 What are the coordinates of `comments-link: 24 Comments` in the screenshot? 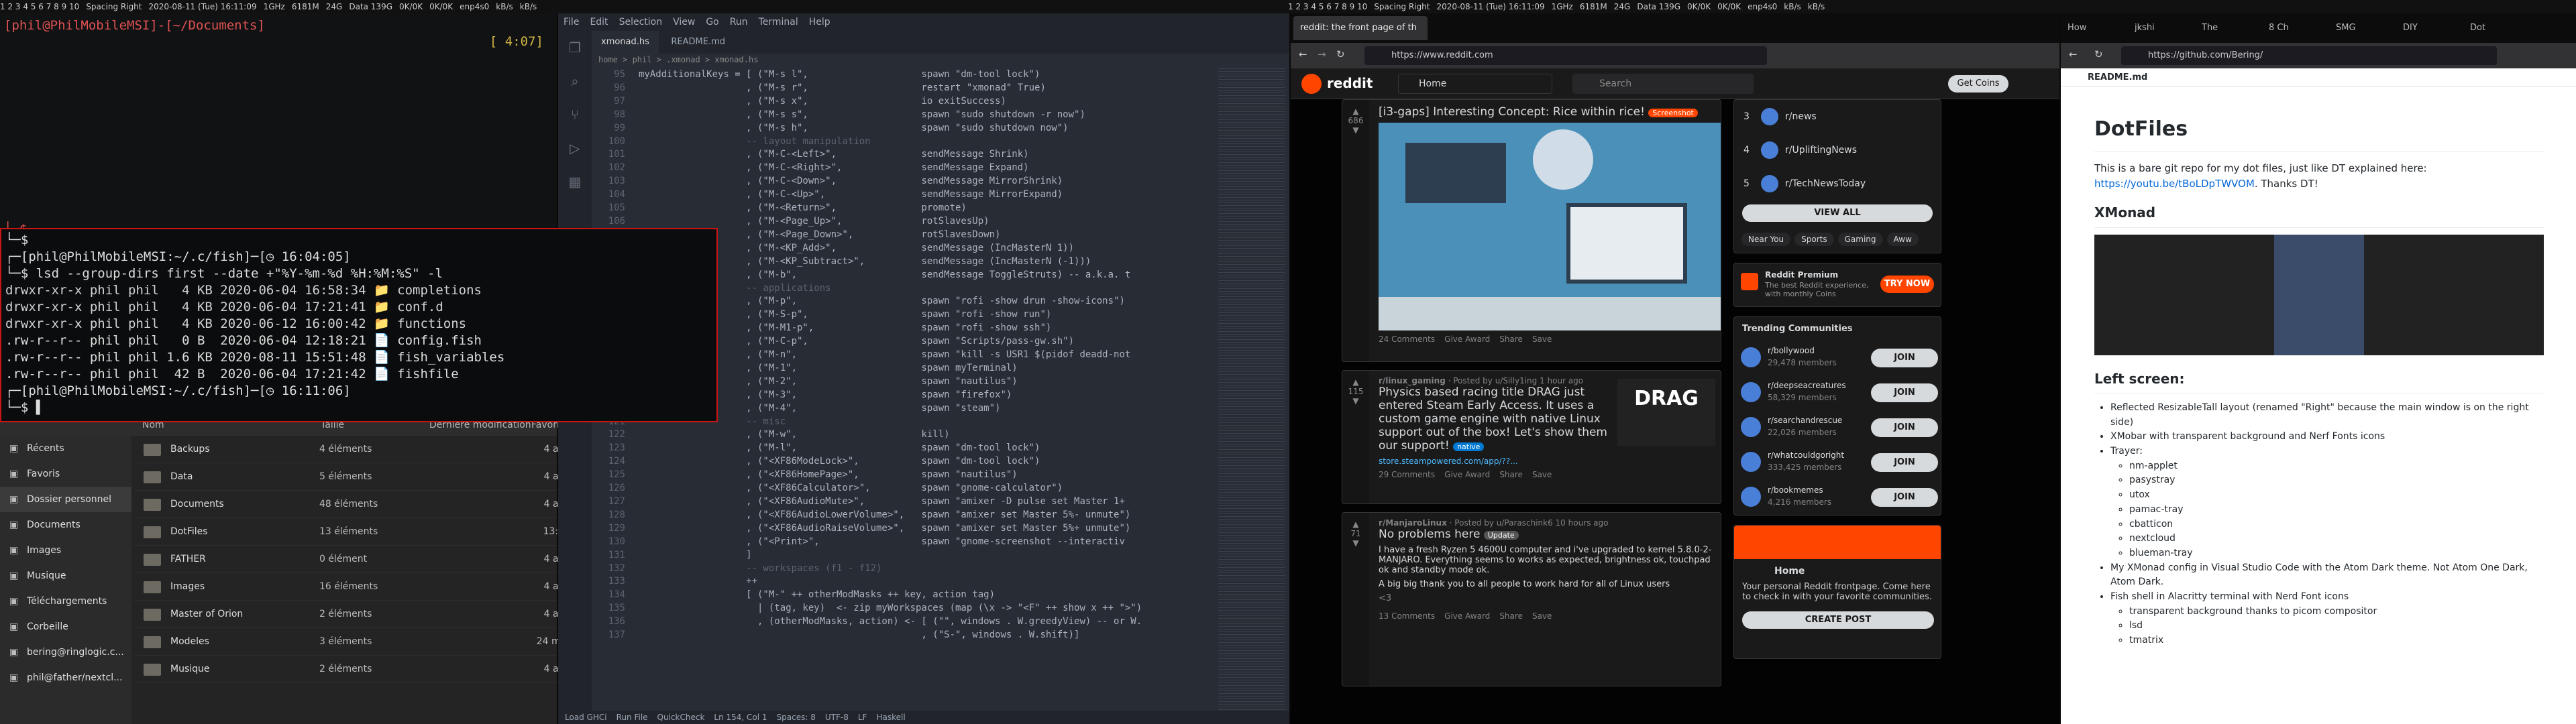 It's located at (1407, 339).